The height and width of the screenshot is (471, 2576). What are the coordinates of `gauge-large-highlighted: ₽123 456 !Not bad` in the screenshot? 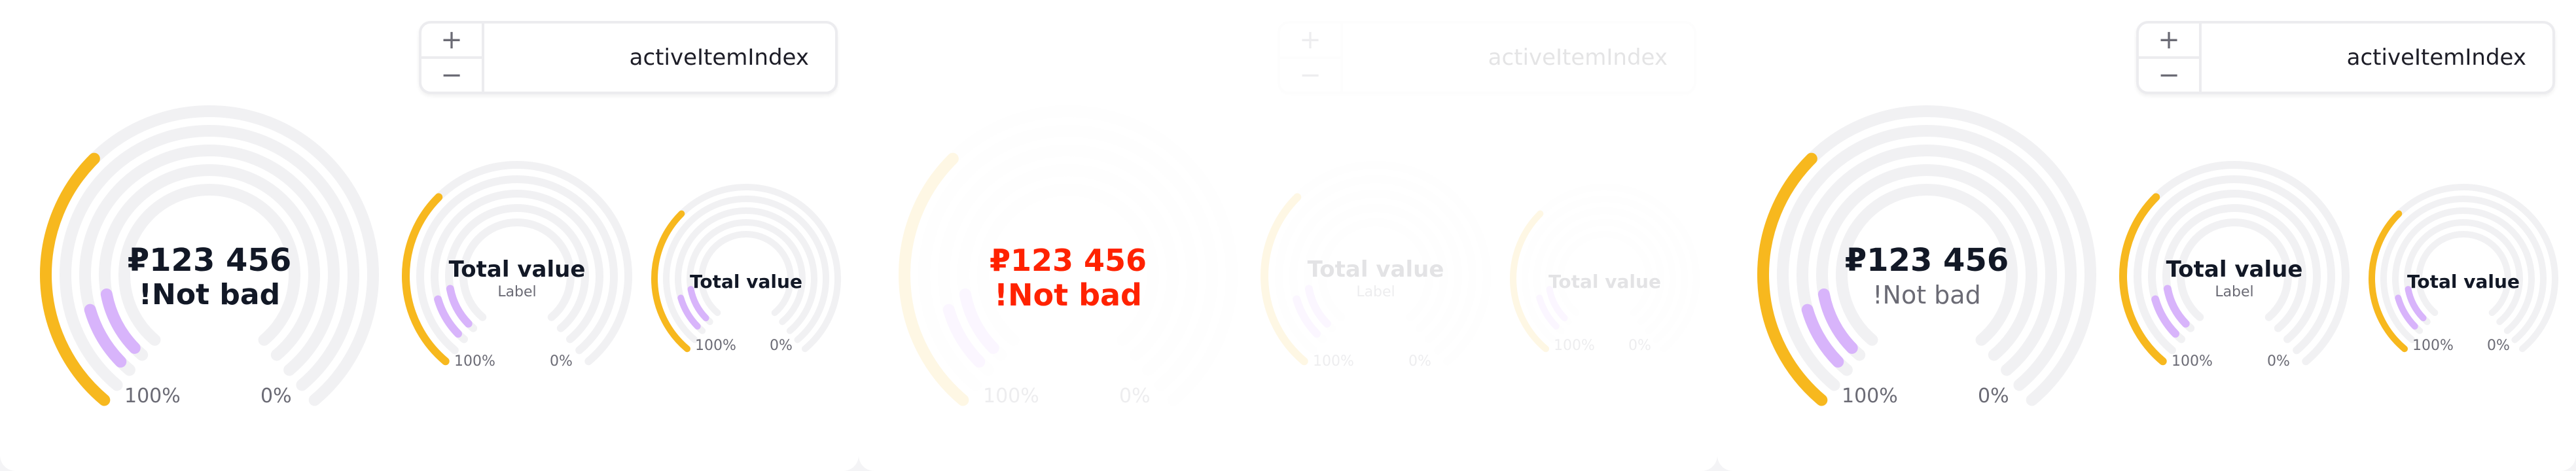 It's located at (1068, 265).